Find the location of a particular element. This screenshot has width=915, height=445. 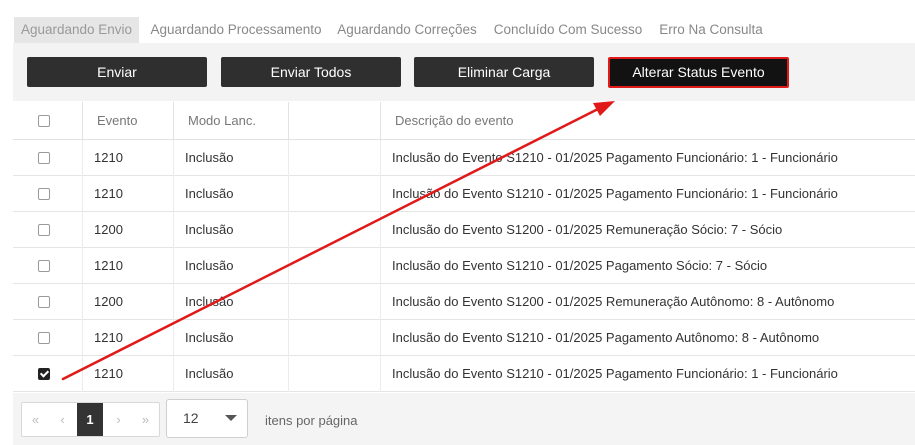

annotation-arrow-head is located at coordinates (604, 108).